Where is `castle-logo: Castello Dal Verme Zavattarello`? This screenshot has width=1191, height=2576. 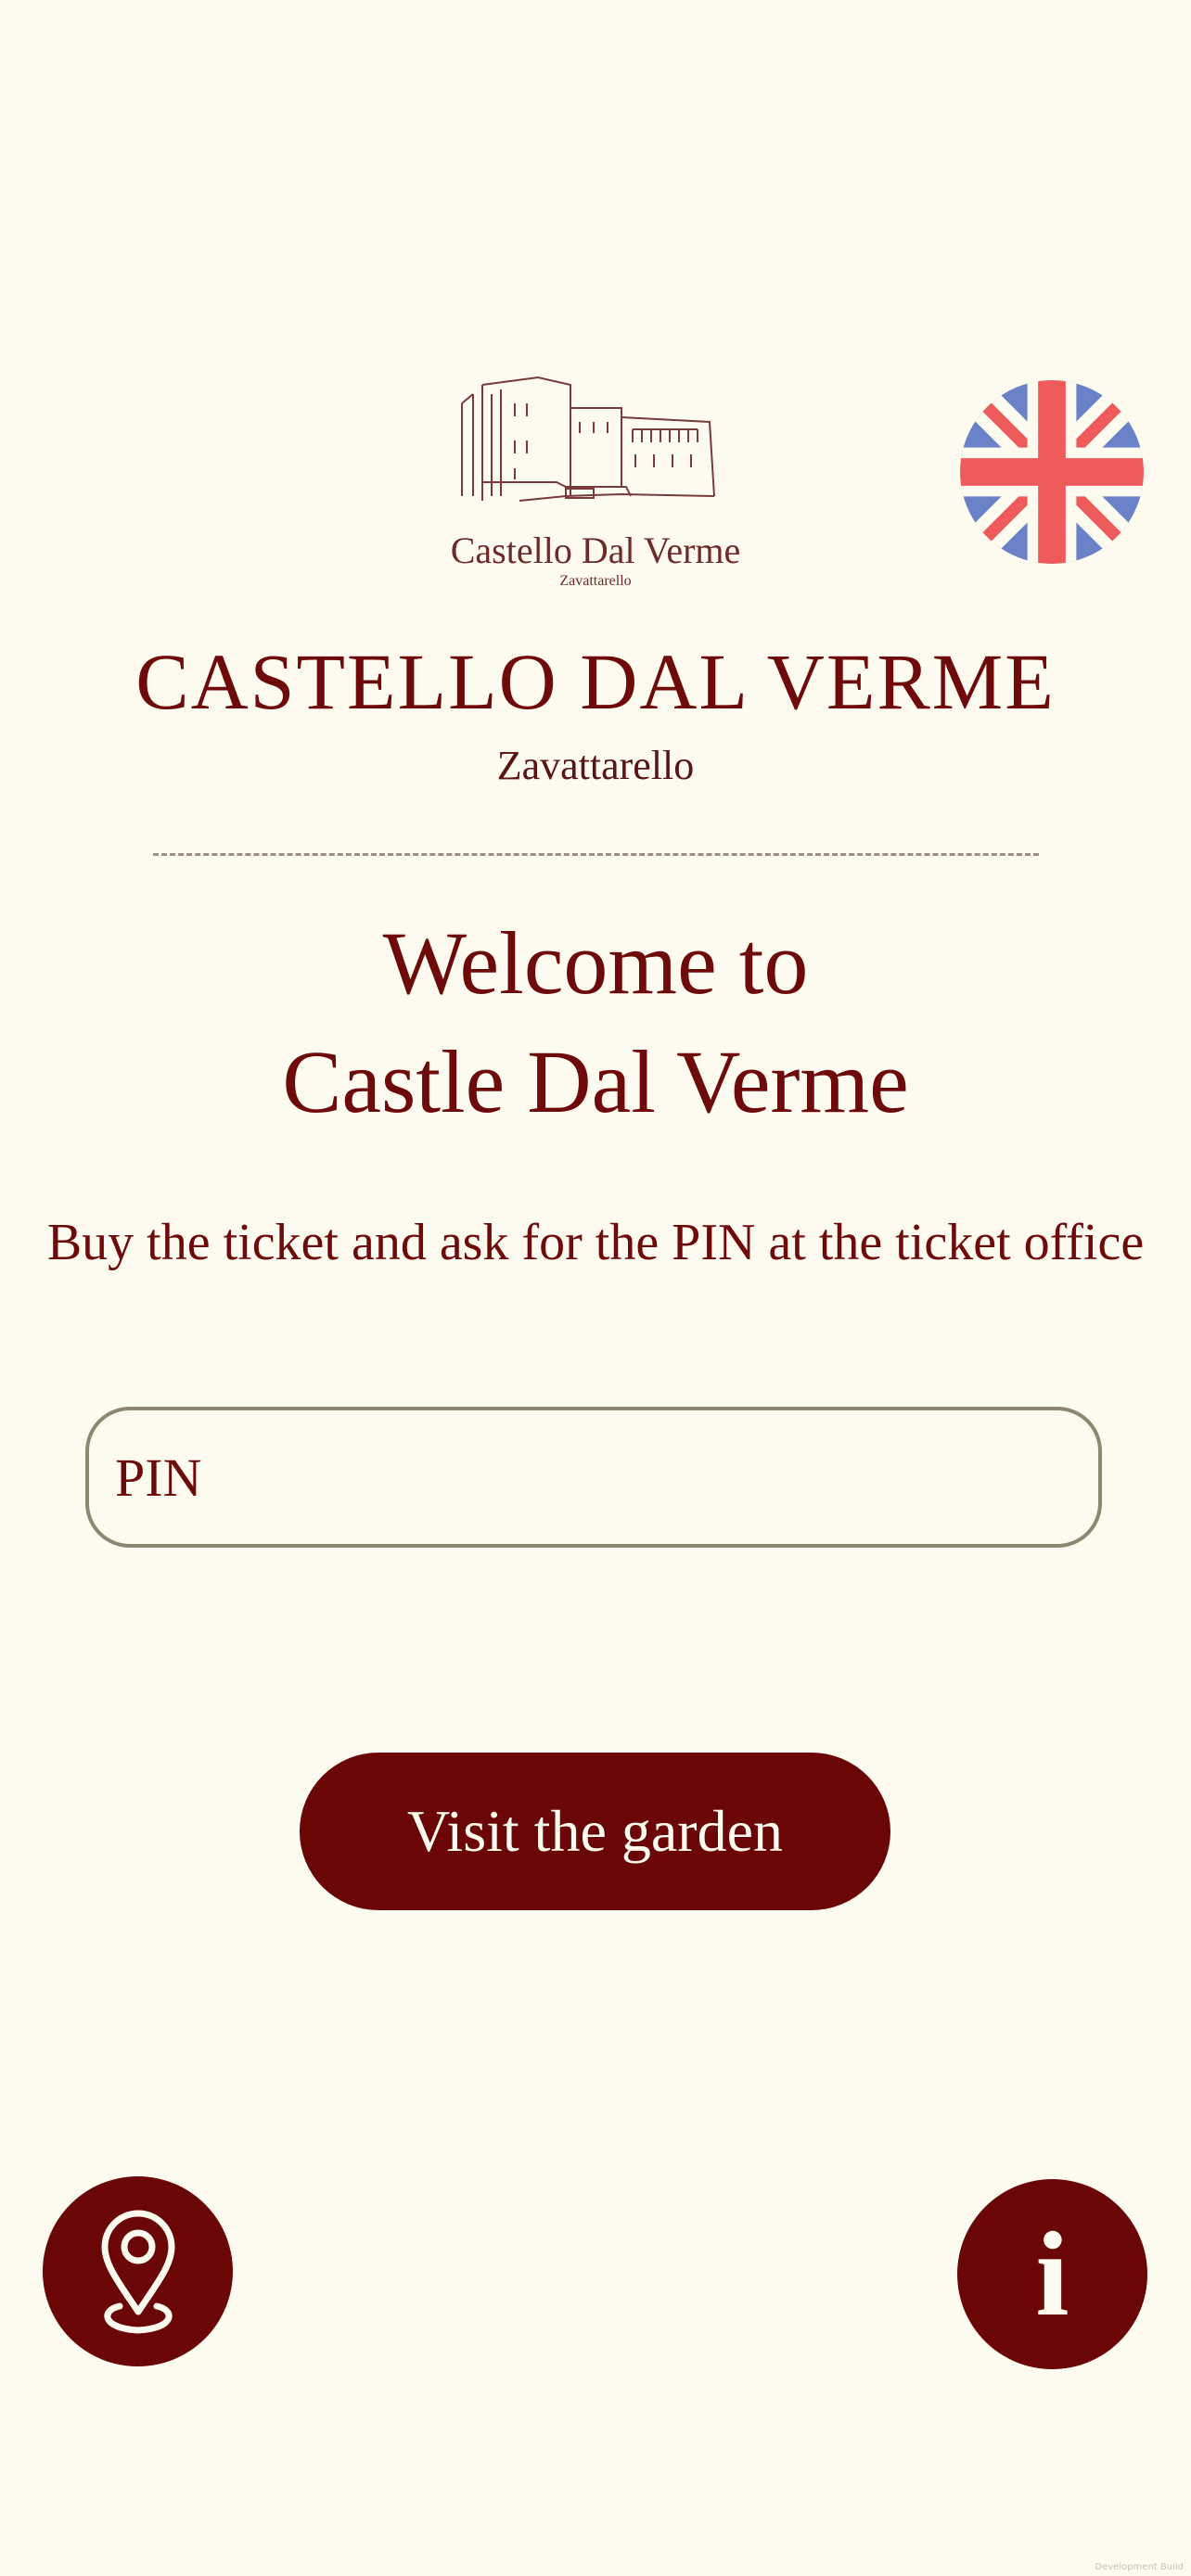 castle-logo: Castello Dal Verme Zavattarello is located at coordinates (596, 486).